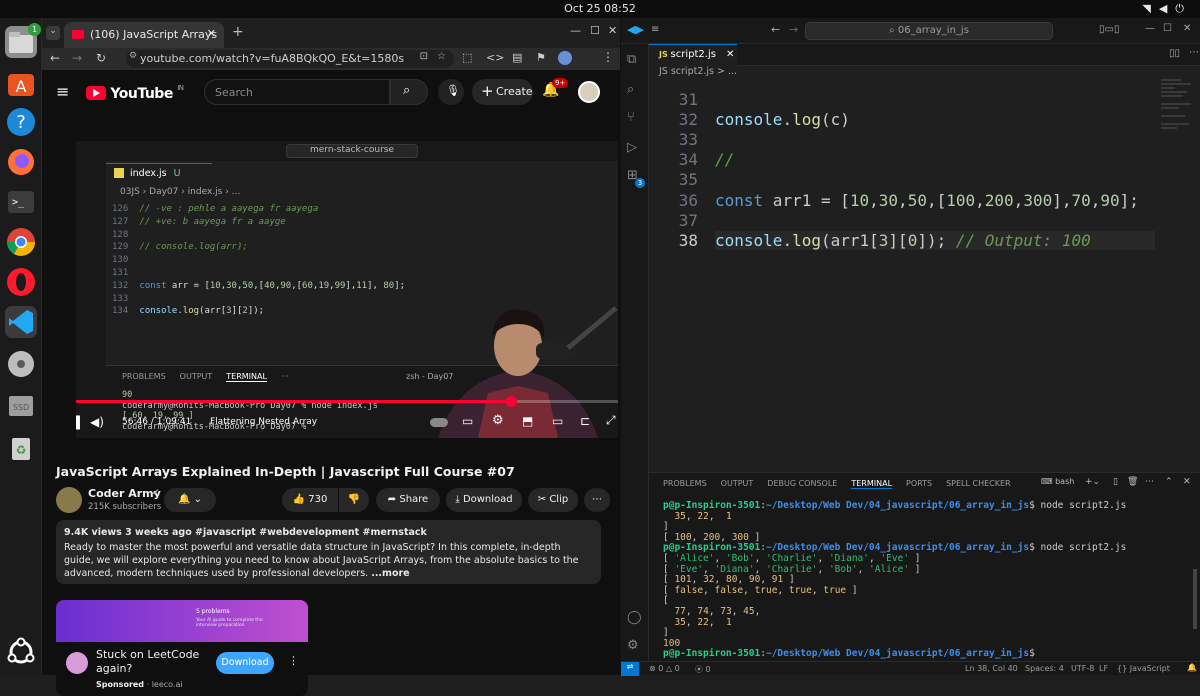  What do you see at coordinates (541, 57) in the screenshot?
I see `flag-icon: ⚑` at bounding box center [541, 57].